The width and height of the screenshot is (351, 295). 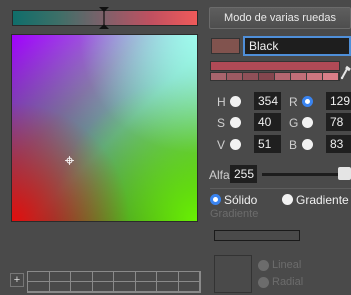 I want to click on add-swatch-button: +, so click(x=17, y=280).